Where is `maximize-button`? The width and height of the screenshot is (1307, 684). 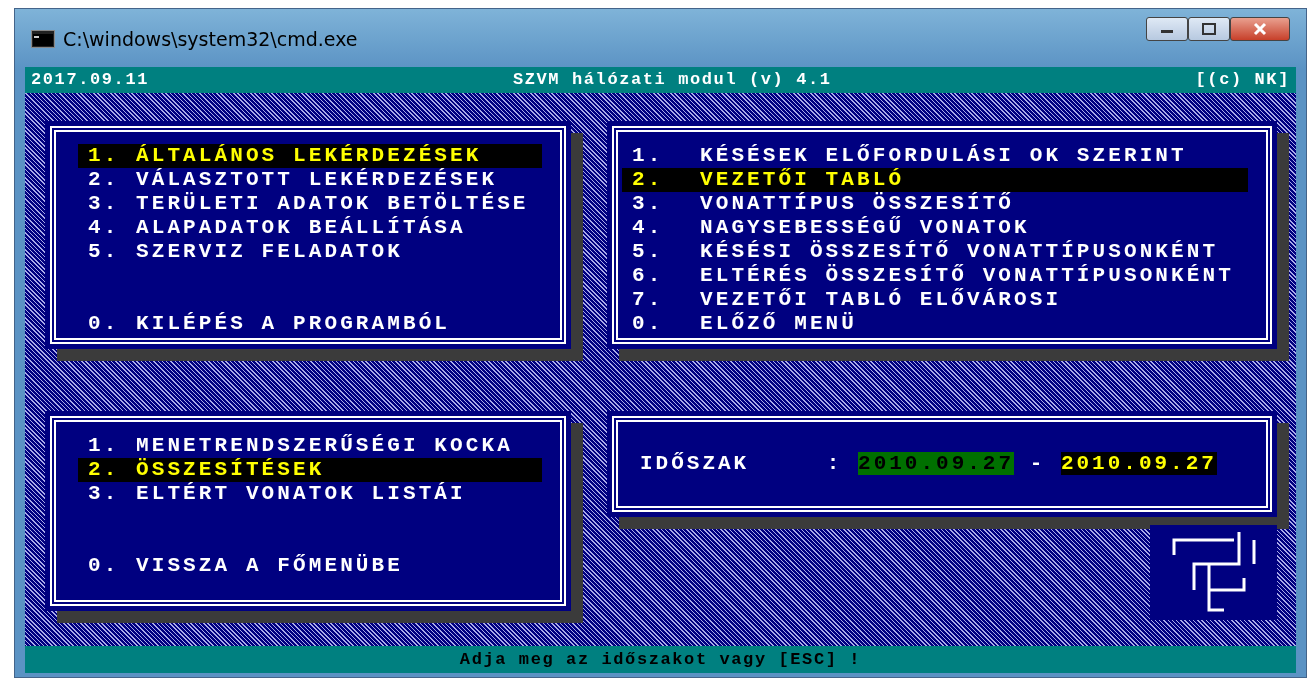
maximize-button is located at coordinates (1209, 29).